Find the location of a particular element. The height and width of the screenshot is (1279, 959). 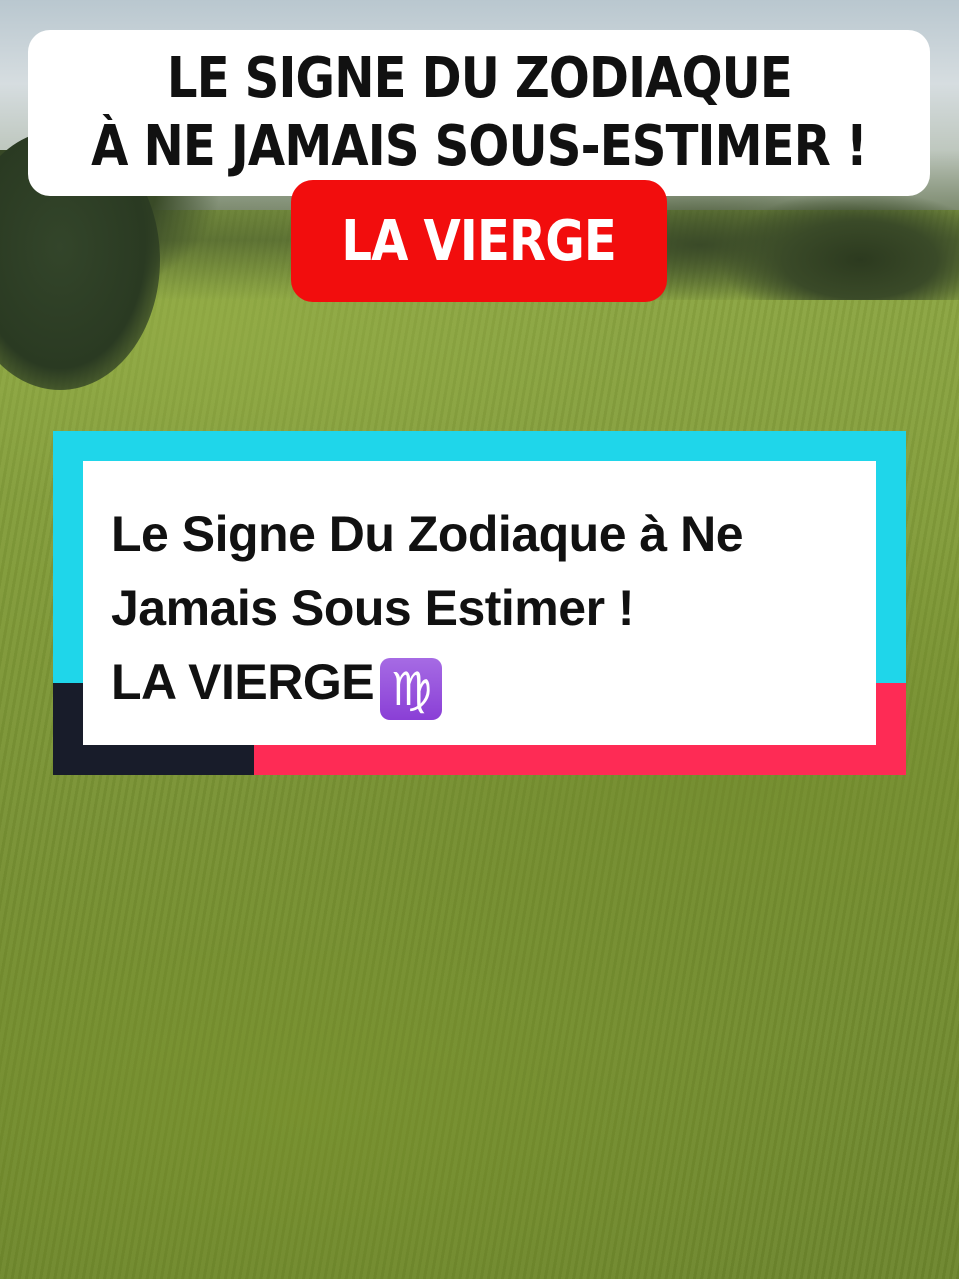

overlay-badge-label: LA VIERGE is located at coordinates (479, 241).